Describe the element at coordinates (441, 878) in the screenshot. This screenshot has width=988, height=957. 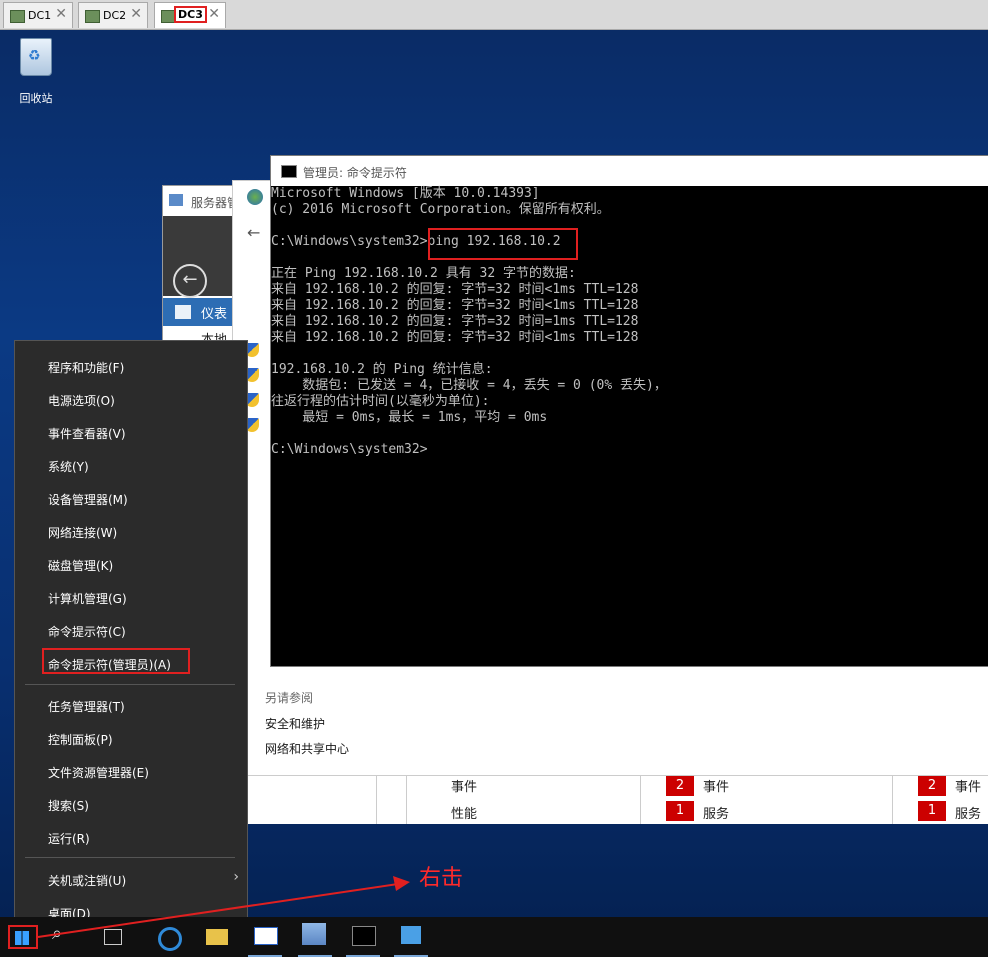
I see `annotation-text: 右击` at that location.